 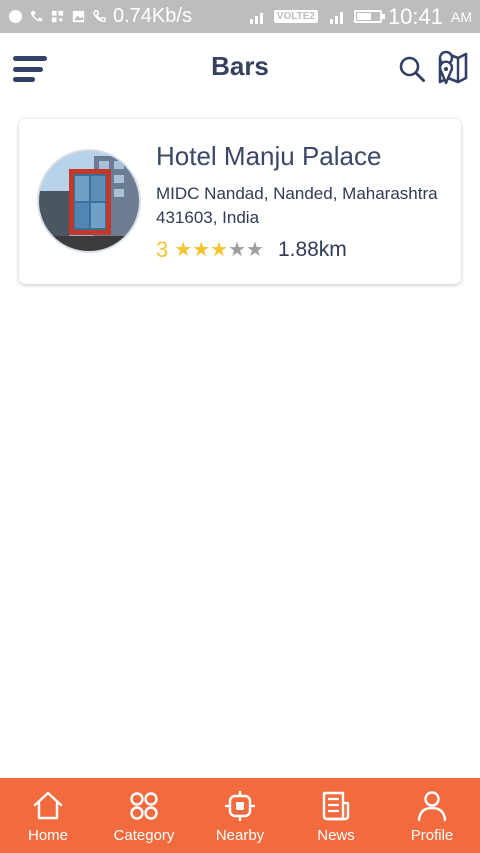 What do you see at coordinates (162, 249) in the screenshot?
I see `rating-value: 3` at bounding box center [162, 249].